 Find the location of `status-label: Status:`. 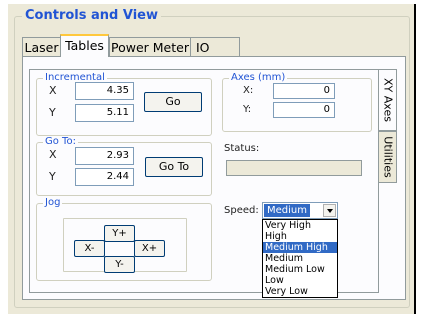

status-label: Status: is located at coordinates (242, 148).